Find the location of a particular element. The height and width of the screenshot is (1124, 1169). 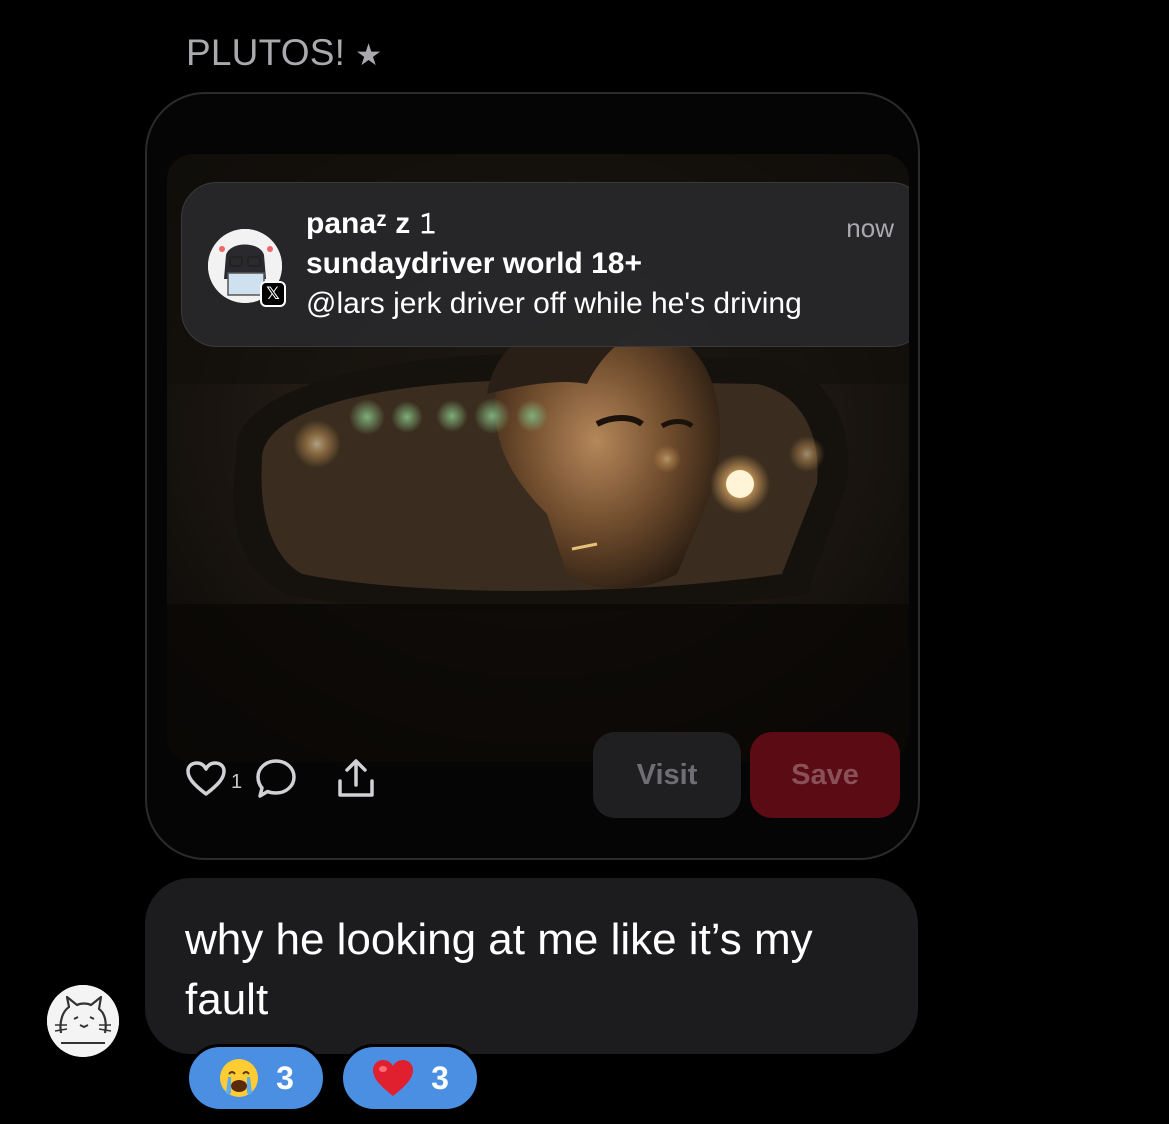

save-button: Save is located at coordinates (825, 775).